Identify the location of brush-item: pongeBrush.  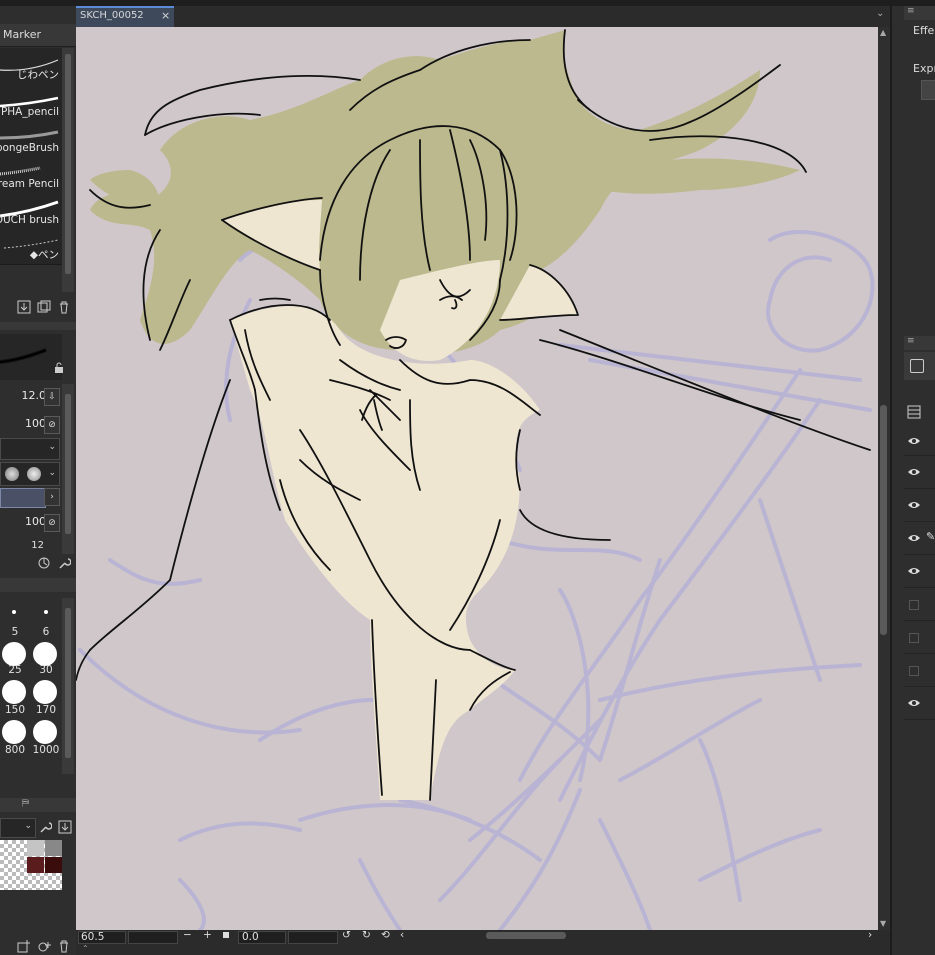
(31, 138).